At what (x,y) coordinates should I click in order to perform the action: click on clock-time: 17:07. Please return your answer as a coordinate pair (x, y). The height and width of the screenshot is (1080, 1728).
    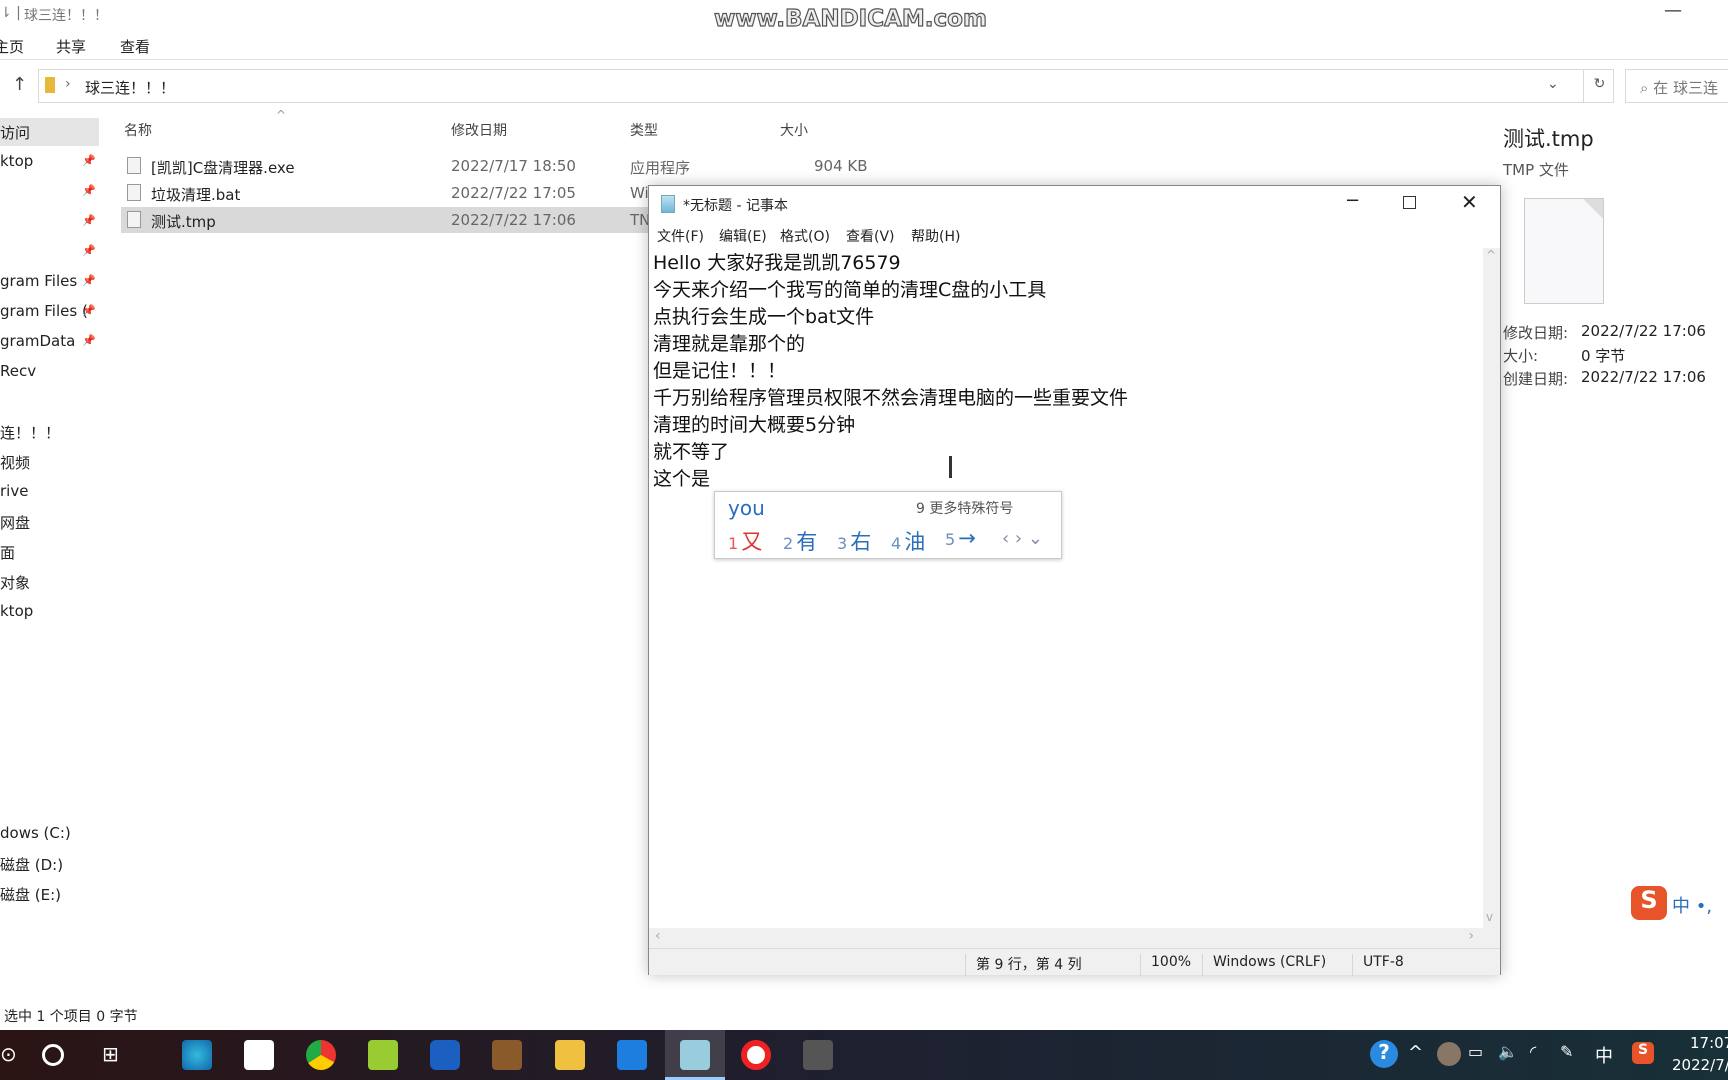
    Looking at the image, I should click on (1709, 1043).